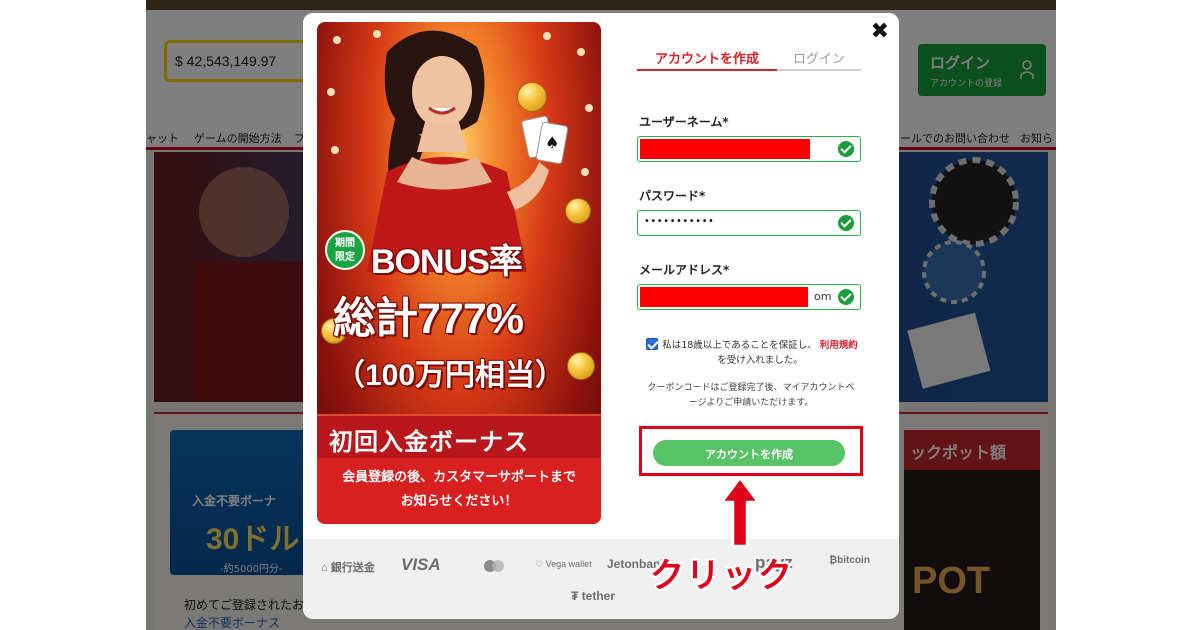 The height and width of the screenshot is (630, 1200). I want to click on bitcoin-label: bitcoin, so click(853, 560).